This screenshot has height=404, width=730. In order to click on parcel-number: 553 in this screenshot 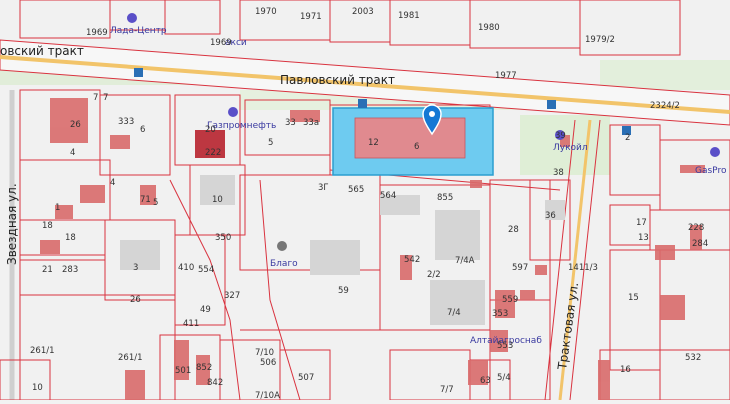, I will do `click(505, 346)`.